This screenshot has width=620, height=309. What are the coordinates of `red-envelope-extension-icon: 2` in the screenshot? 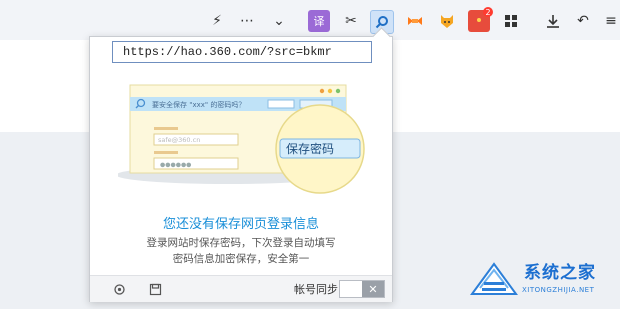 It's located at (480, 19).